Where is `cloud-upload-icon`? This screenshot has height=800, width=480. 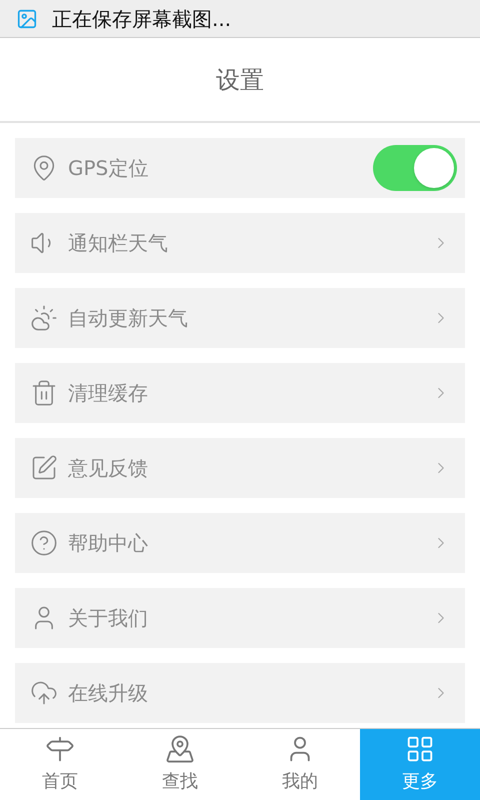
cloud-upload-icon is located at coordinates (44, 693).